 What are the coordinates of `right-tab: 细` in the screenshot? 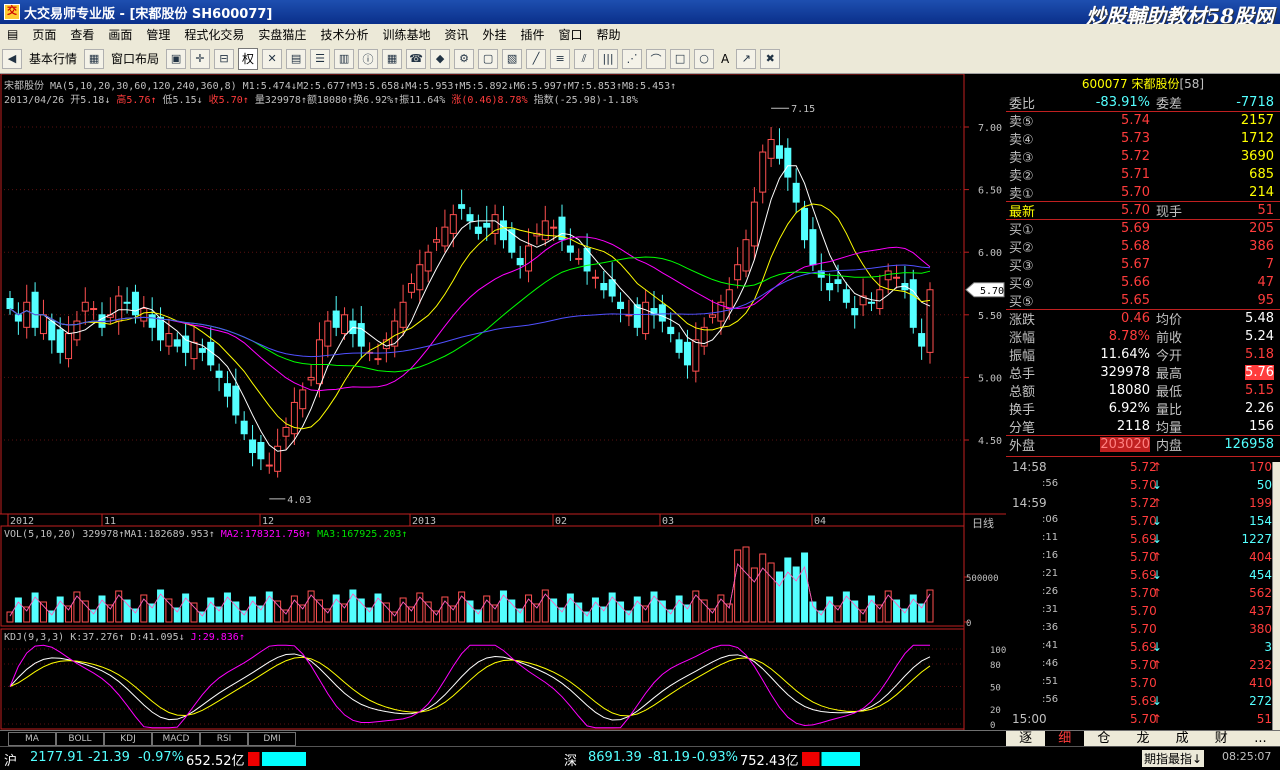 It's located at (1065, 738).